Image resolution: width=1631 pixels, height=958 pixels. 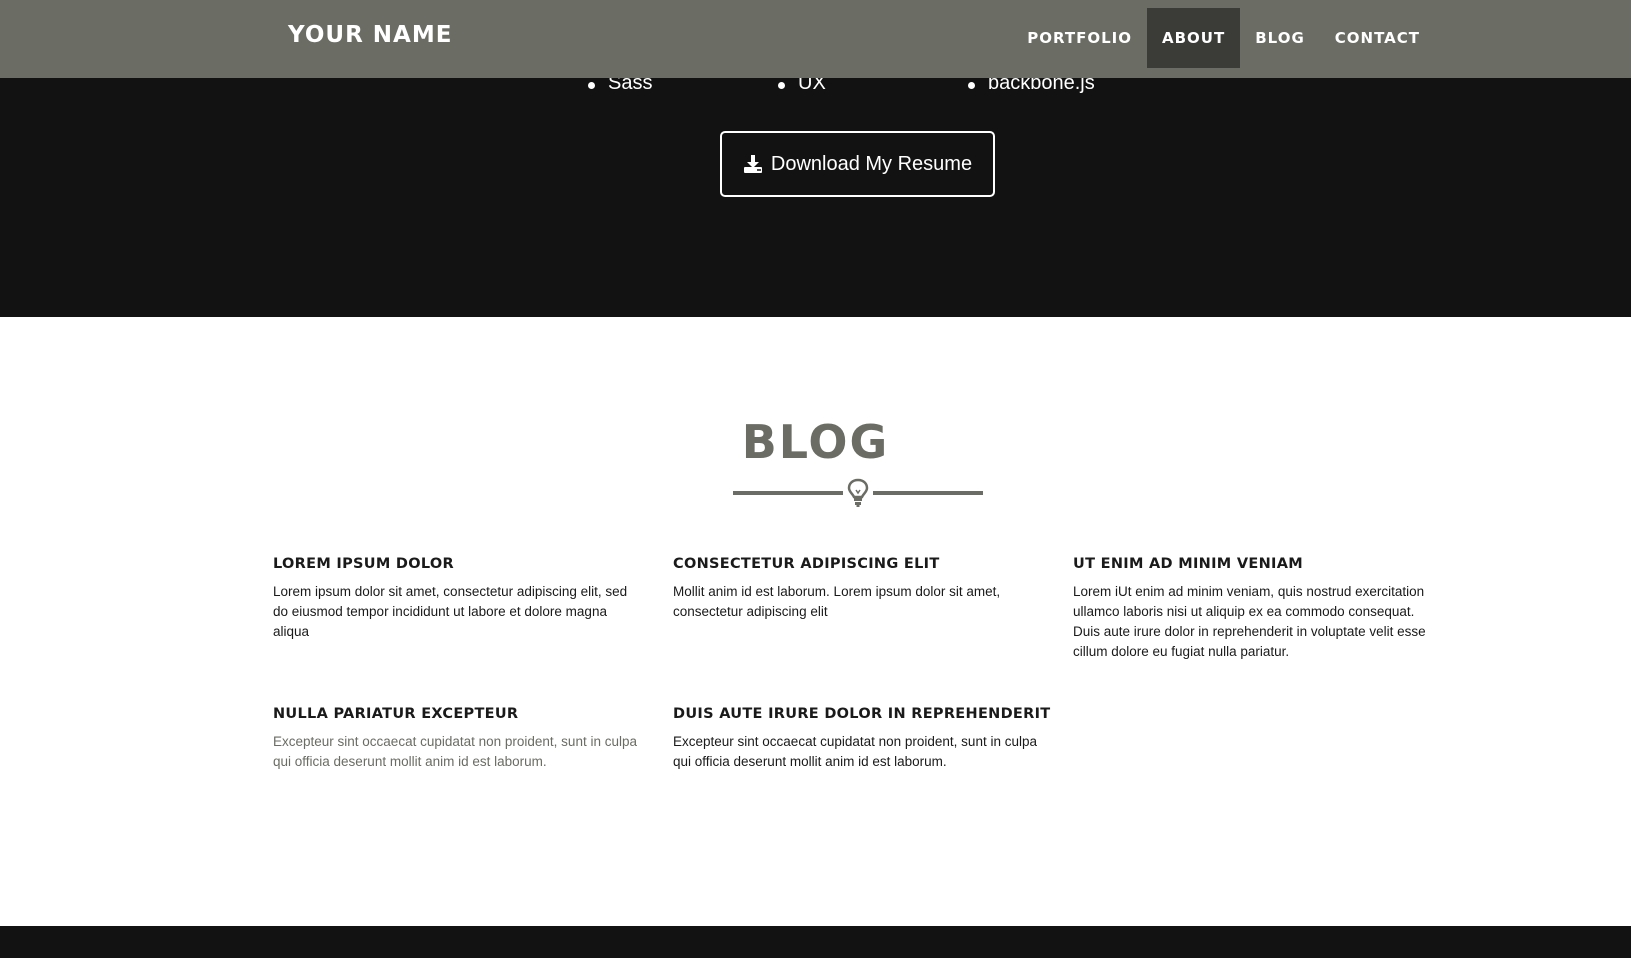 What do you see at coordinates (871, 163) in the screenshot?
I see `download-resume-label: Download My Resume` at bounding box center [871, 163].